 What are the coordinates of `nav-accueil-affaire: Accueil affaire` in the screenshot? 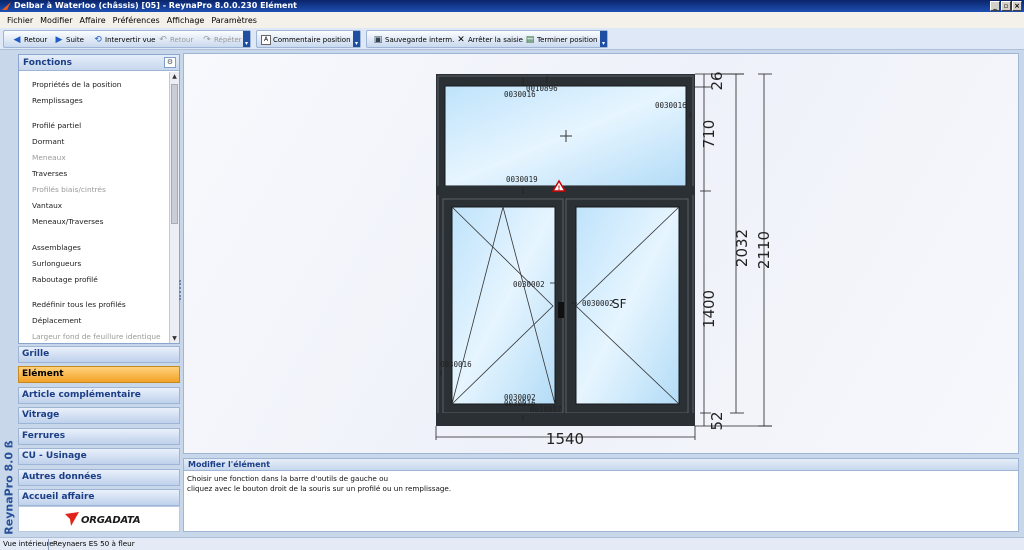 It's located at (99, 497).